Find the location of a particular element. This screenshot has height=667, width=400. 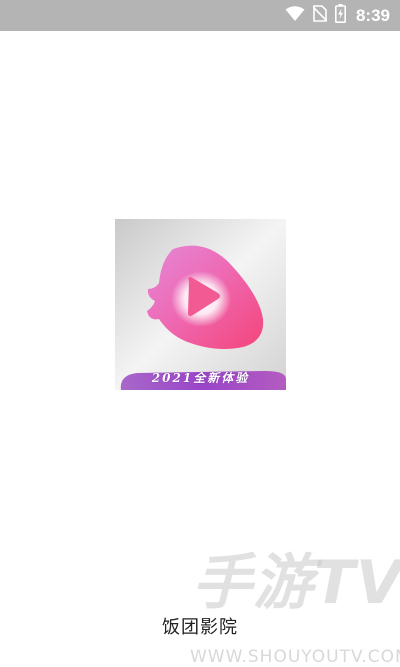

status-icons: 8:39 is located at coordinates (337, 15).